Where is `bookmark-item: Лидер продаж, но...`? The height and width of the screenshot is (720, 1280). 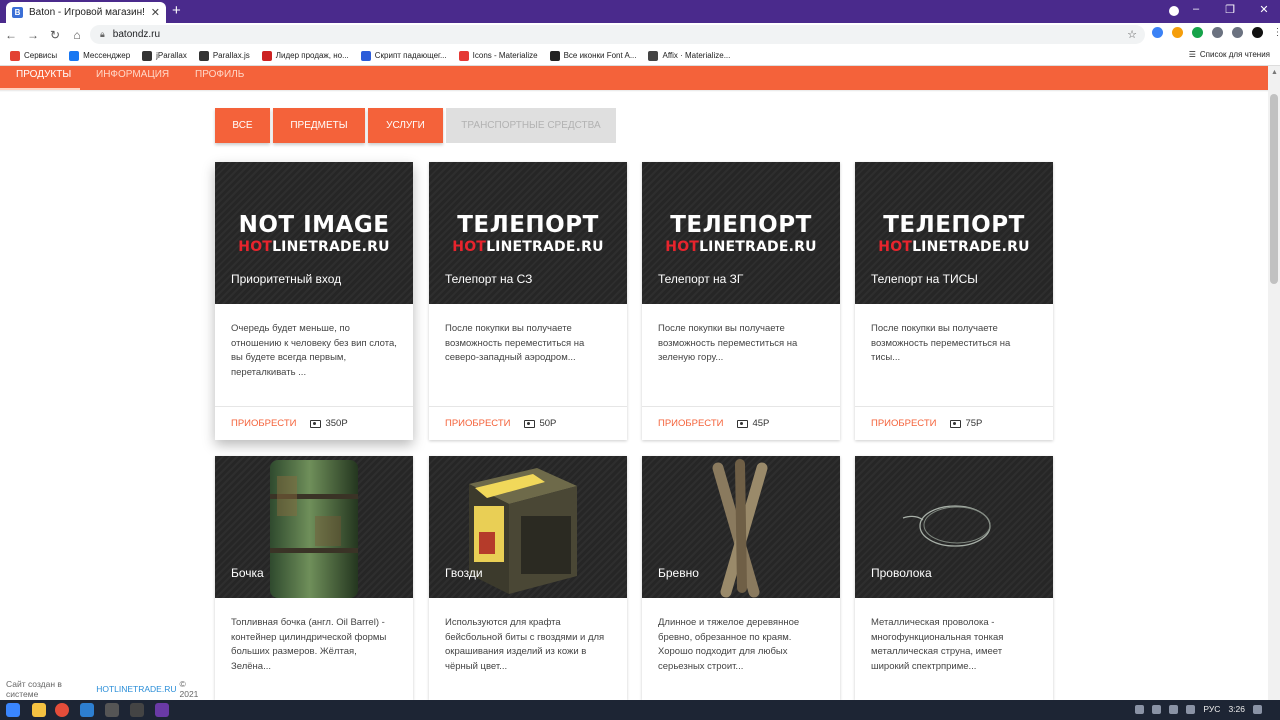
bookmark-item: Лидер продаж, но... is located at coordinates (305, 55).